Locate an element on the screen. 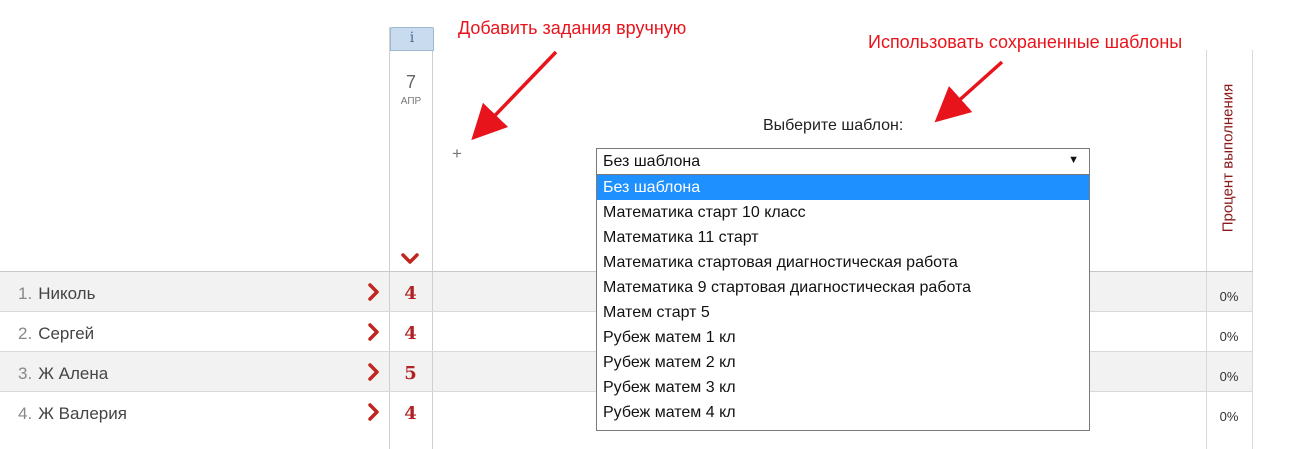 Image resolution: width=1289 pixels, height=449 pixels. student-number: 1. is located at coordinates (25, 293).